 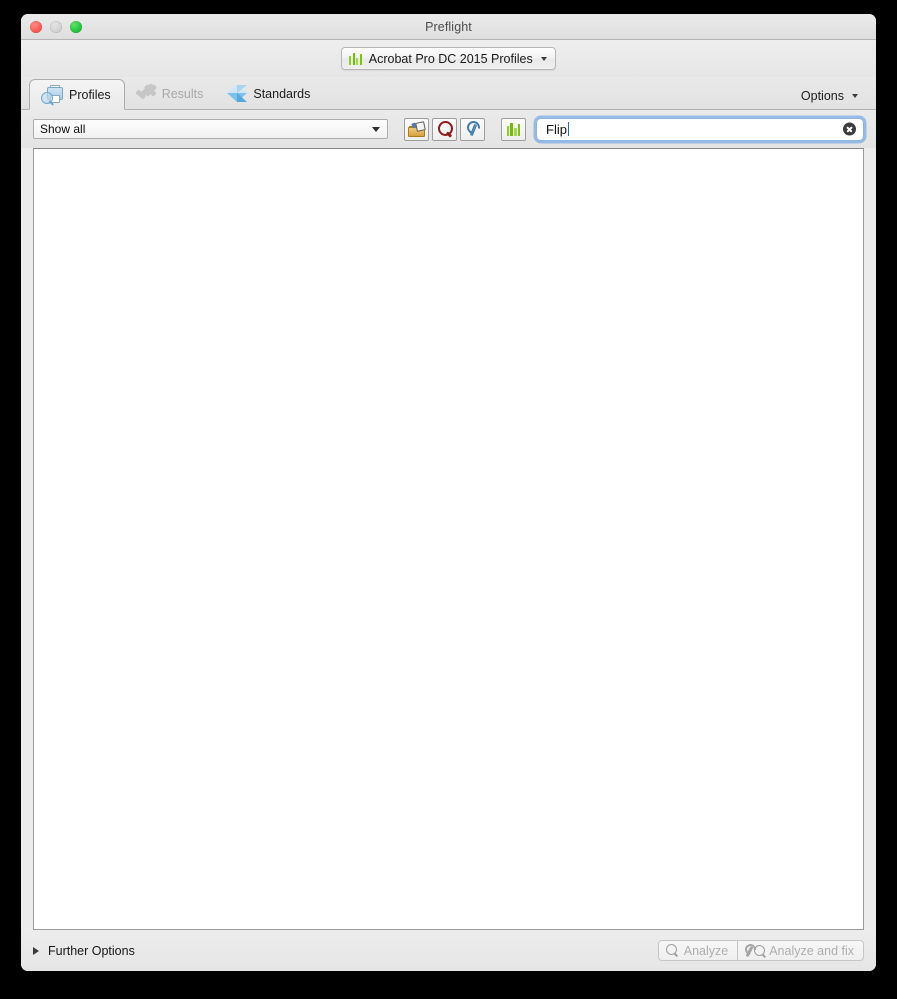 I want to click on check-cross-icon, so click(x=146, y=92).